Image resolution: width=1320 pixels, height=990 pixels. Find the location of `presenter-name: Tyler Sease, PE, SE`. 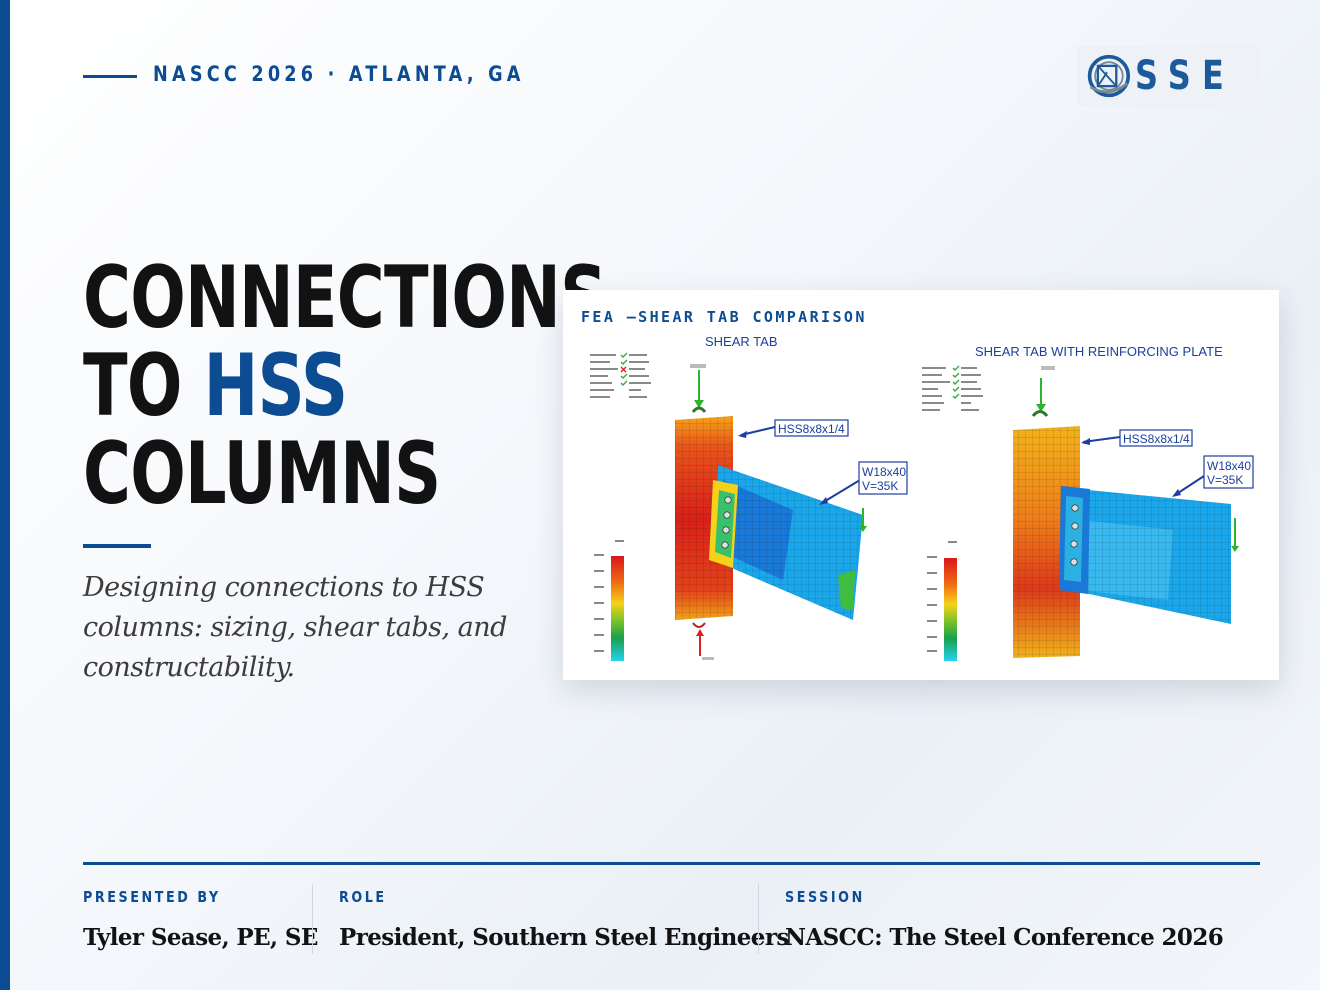

presenter-name: Tyler Sease, PE, SE is located at coordinates (200, 937).